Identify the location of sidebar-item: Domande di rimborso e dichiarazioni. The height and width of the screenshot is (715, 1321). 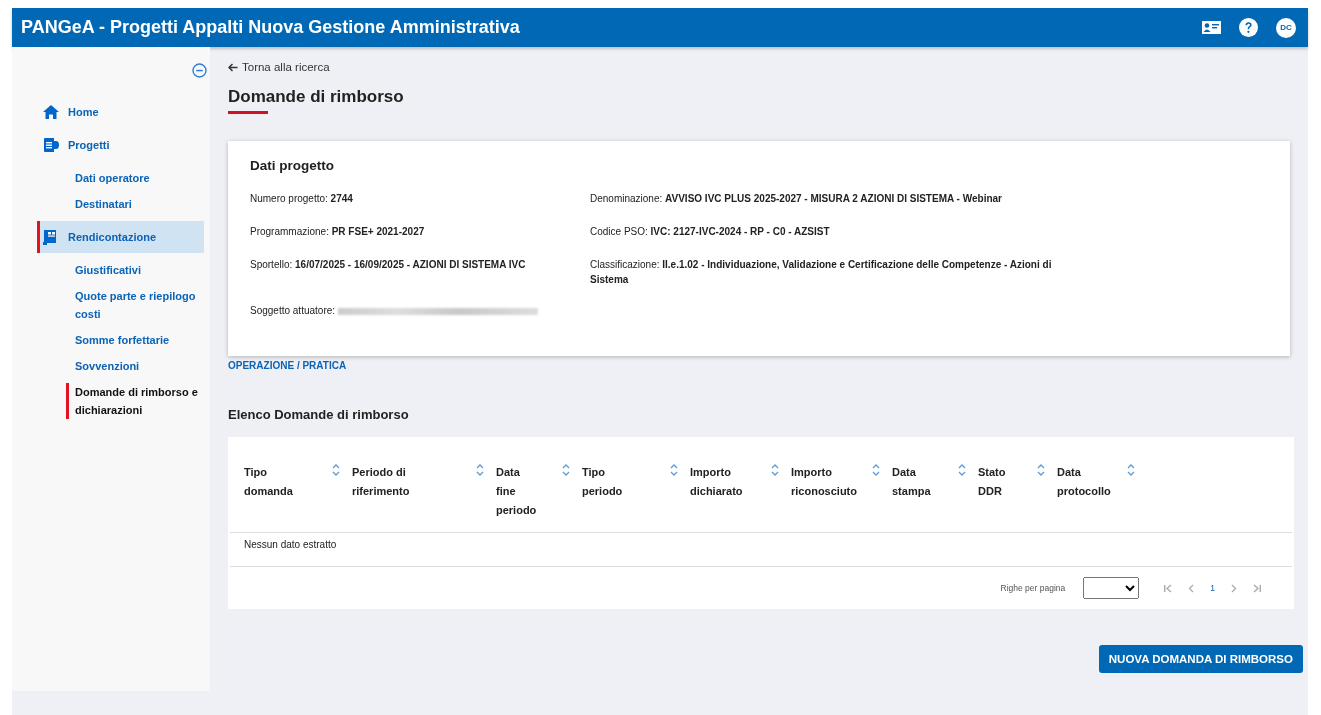
(137, 401).